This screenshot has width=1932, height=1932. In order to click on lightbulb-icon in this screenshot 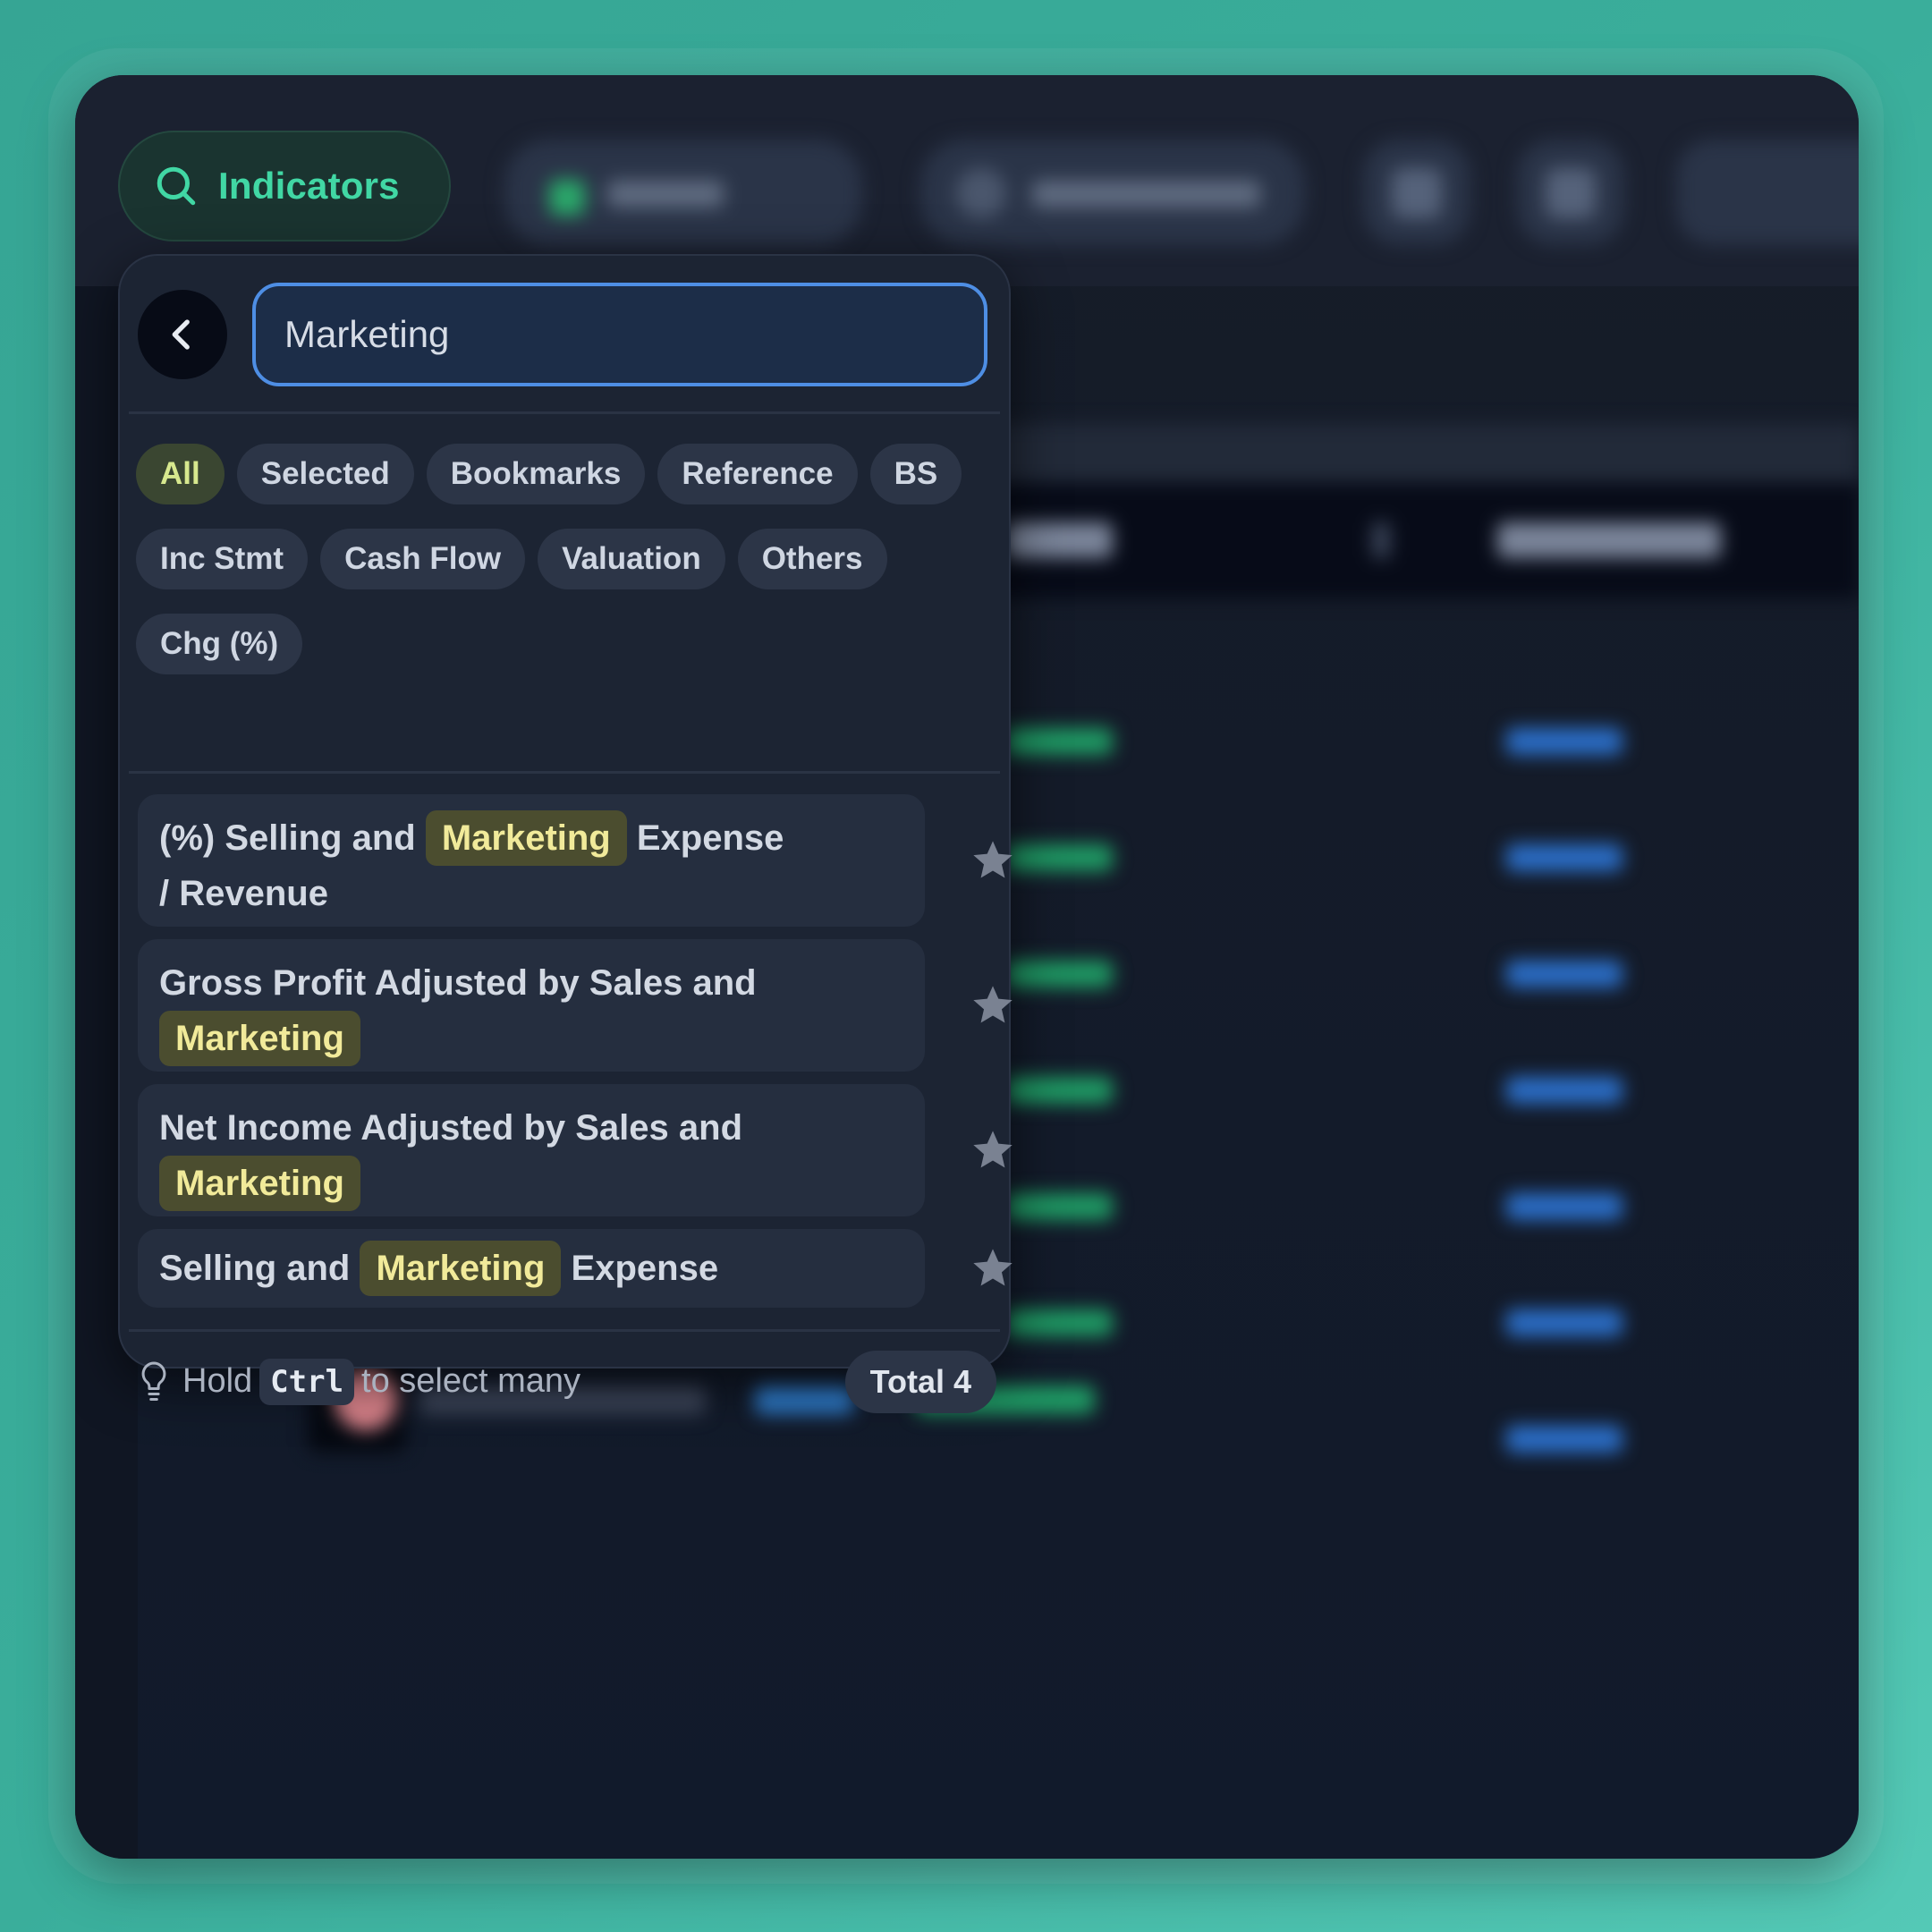, I will do `click(153, 1381)`.